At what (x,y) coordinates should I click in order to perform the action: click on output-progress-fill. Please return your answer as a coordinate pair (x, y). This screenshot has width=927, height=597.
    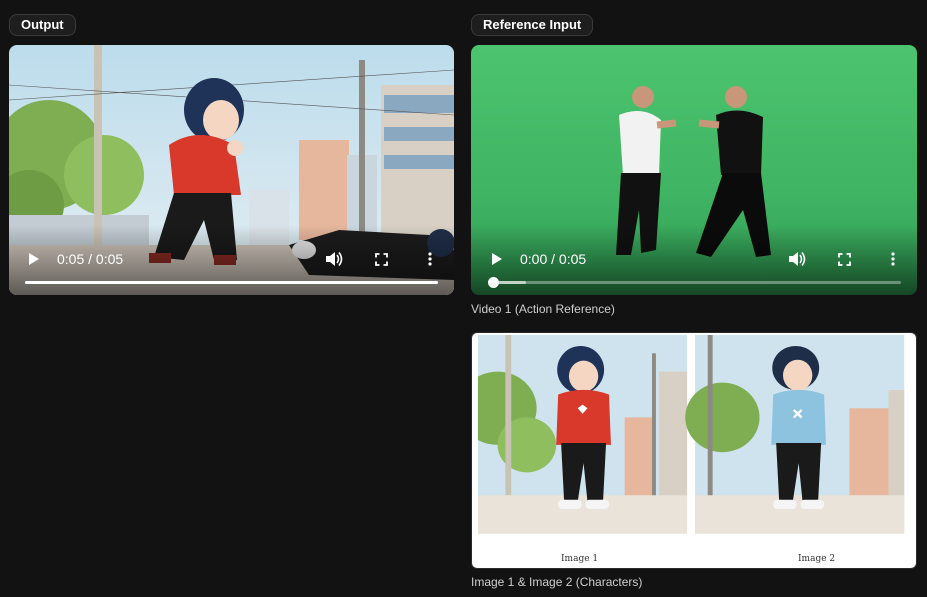
    Looking at the image, I should click on (231, 282).